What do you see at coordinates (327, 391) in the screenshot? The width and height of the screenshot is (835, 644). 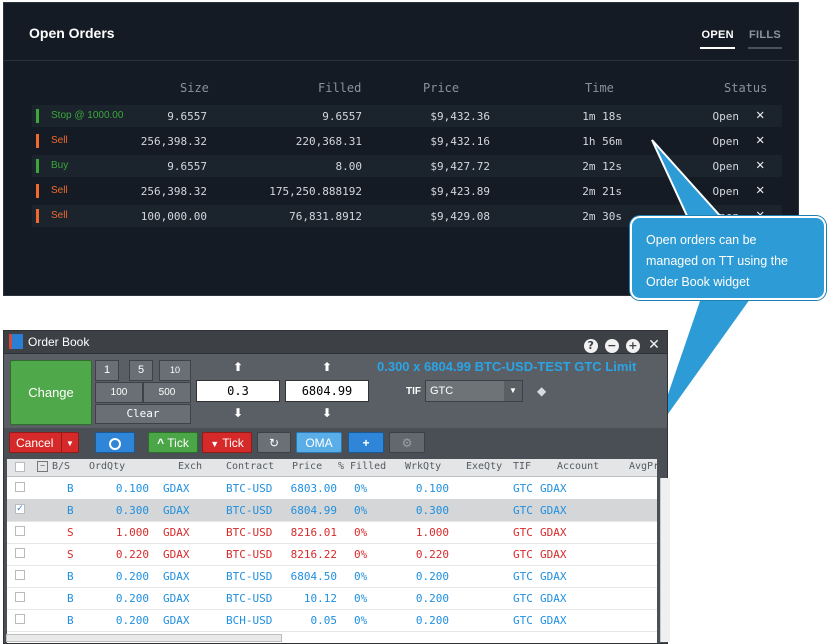 I see `price-input: 6804.99` at bounding box center [327, 391].